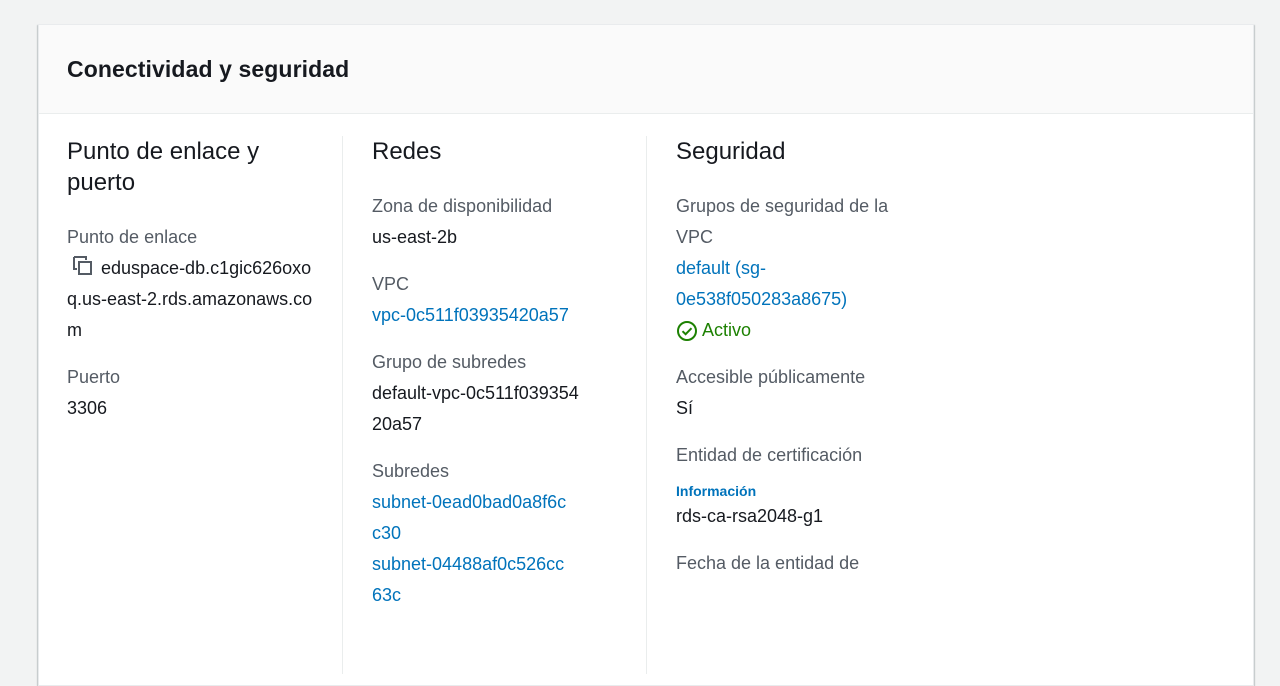  Describe the element at coordinates (782, 221) in the screenshot. I see `security-groups-label: Grupos de seguridad de la VPC` at that location.